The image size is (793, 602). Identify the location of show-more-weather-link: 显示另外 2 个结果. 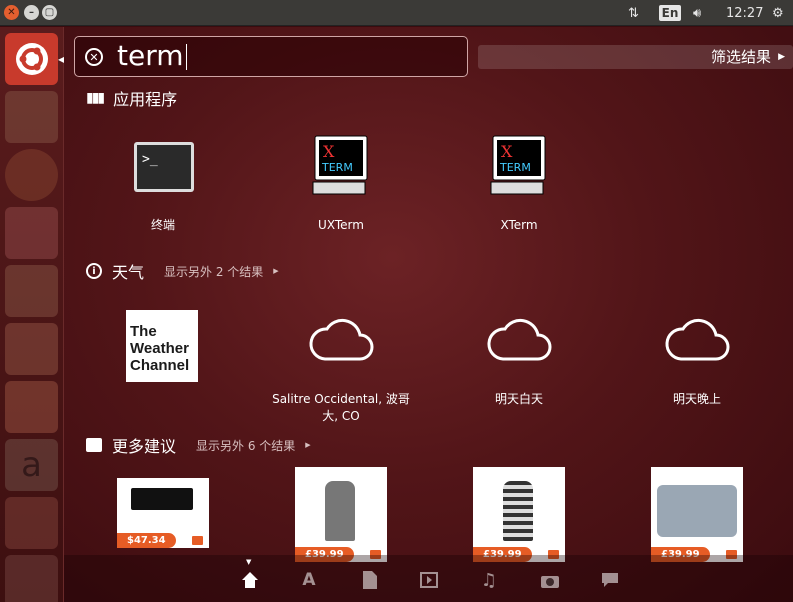
(213, 271).